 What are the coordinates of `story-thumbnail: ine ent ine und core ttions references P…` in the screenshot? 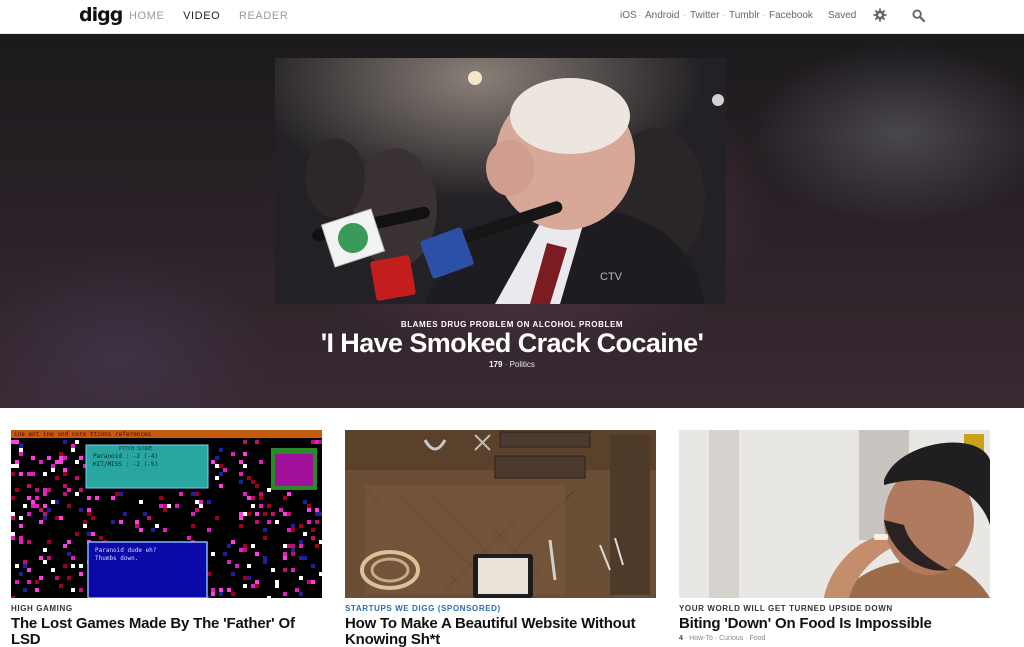 It's located at (166, 514).